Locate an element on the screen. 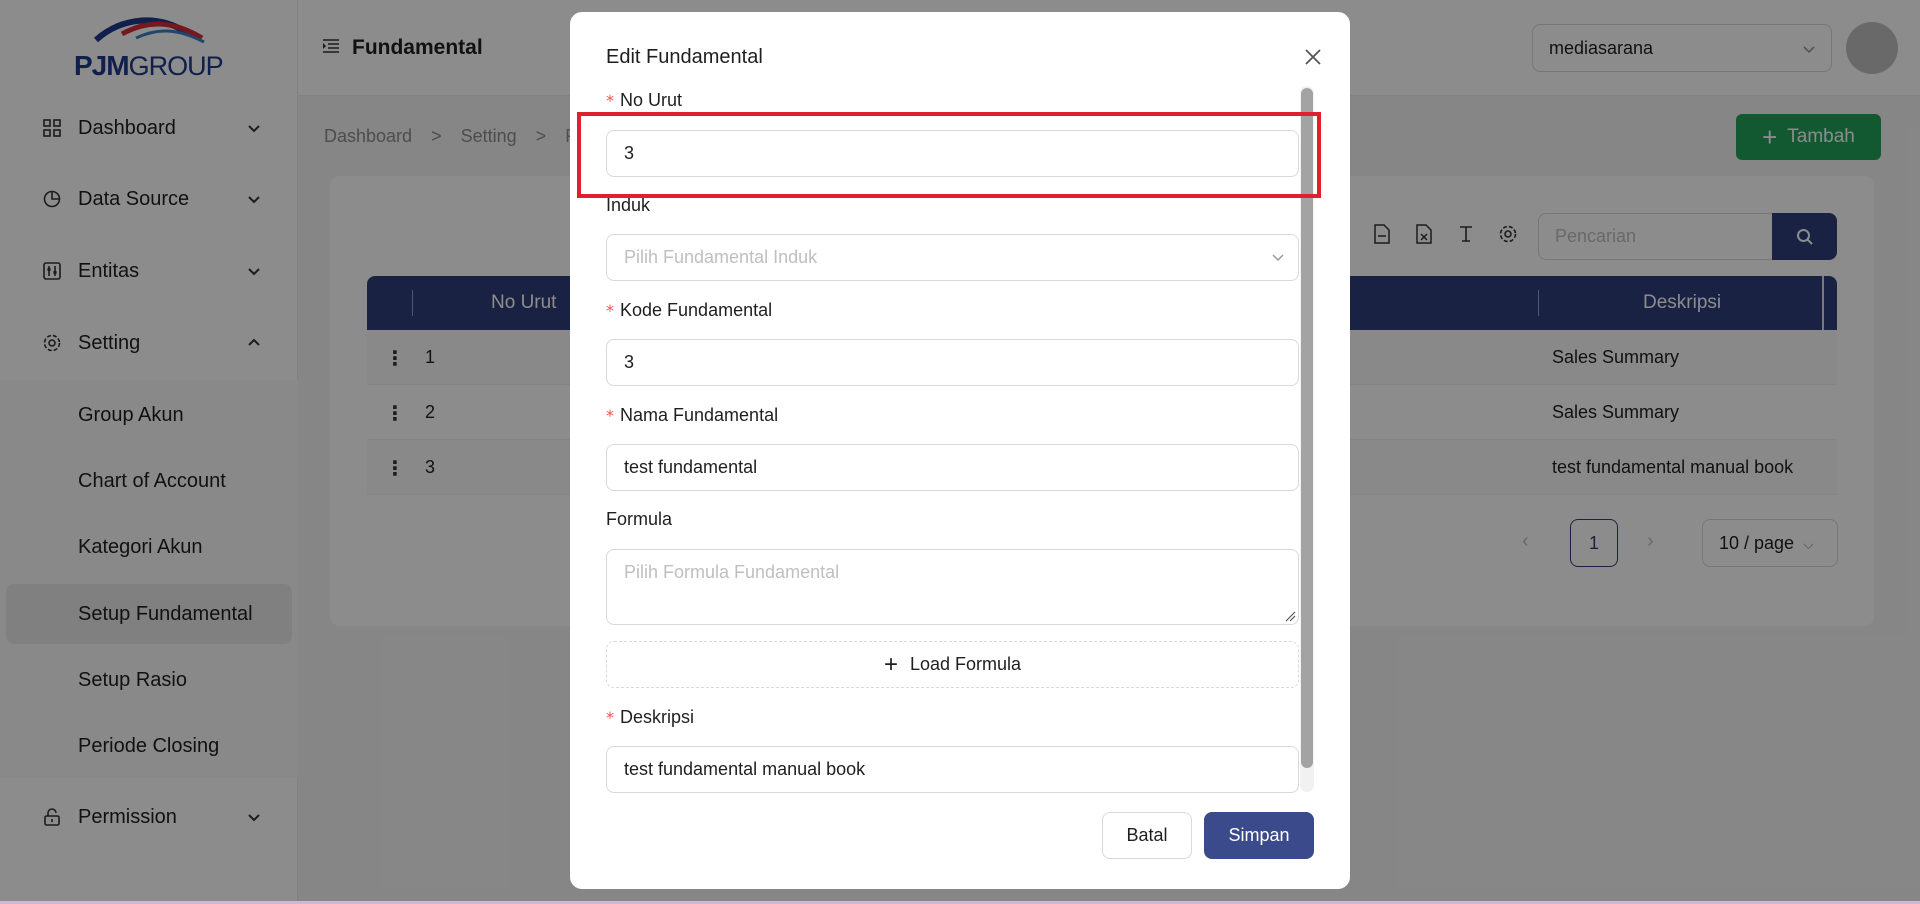 The height and width of the screenshot is (904, 1920). kode-value: 3 is located at coordinates (629, 362).